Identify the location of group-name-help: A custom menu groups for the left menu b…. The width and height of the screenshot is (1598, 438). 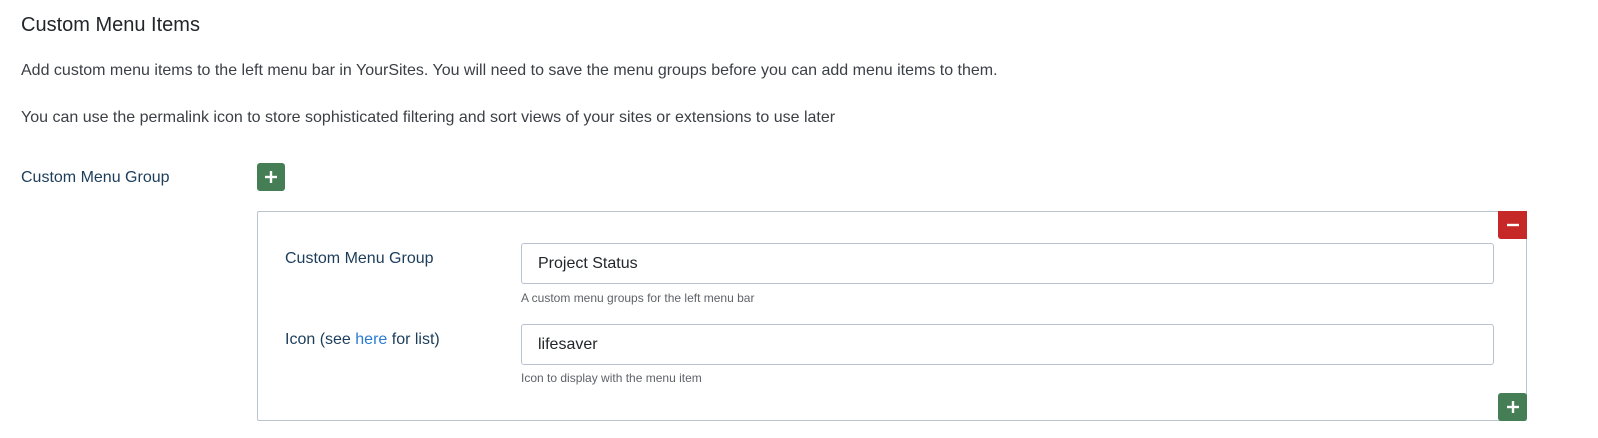
(638, 298).